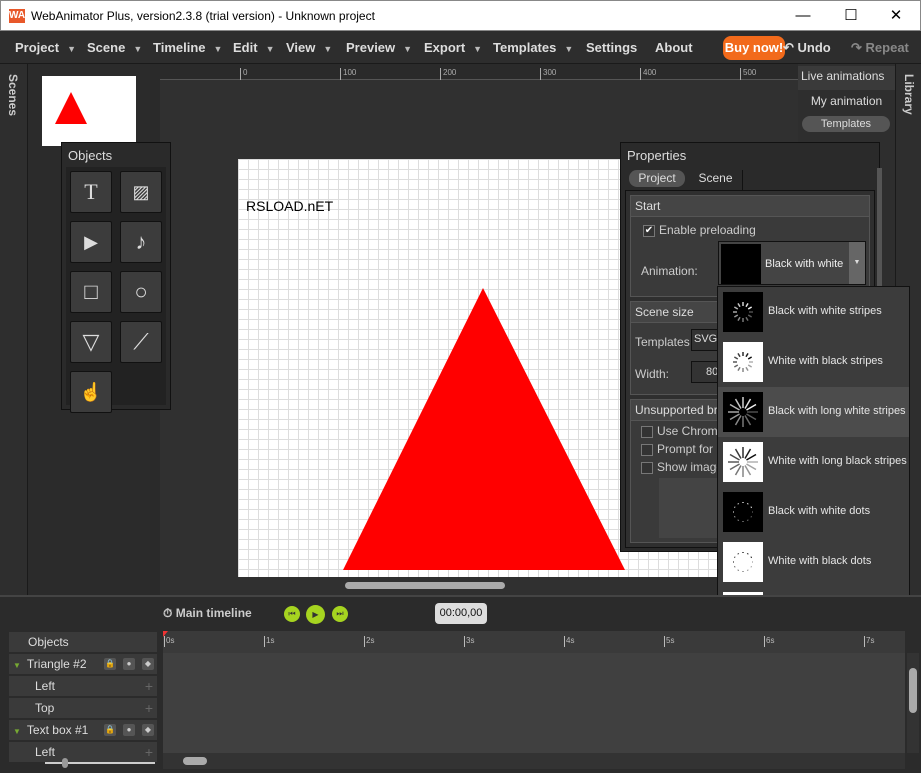  Describe the element at coordinates (83, 708) in the screenshot. I see `timeline-property-row: Top +` at that location.